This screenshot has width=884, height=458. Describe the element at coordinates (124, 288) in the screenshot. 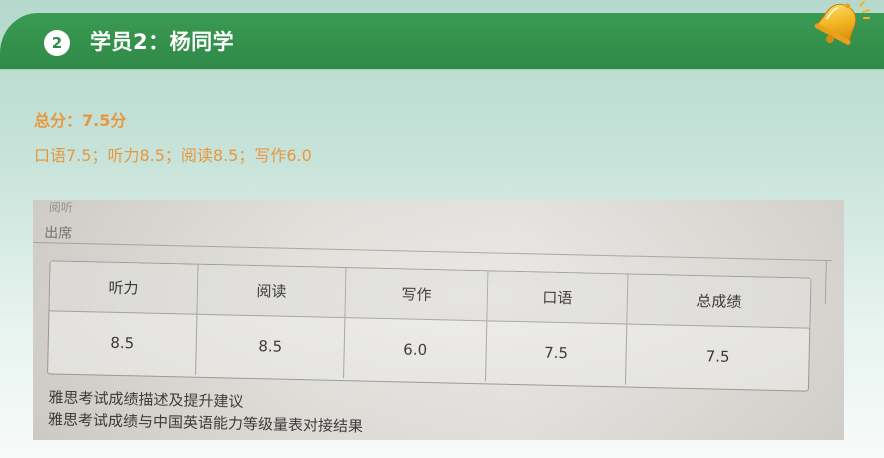

I see `table-header-cell: 听力` at that location.